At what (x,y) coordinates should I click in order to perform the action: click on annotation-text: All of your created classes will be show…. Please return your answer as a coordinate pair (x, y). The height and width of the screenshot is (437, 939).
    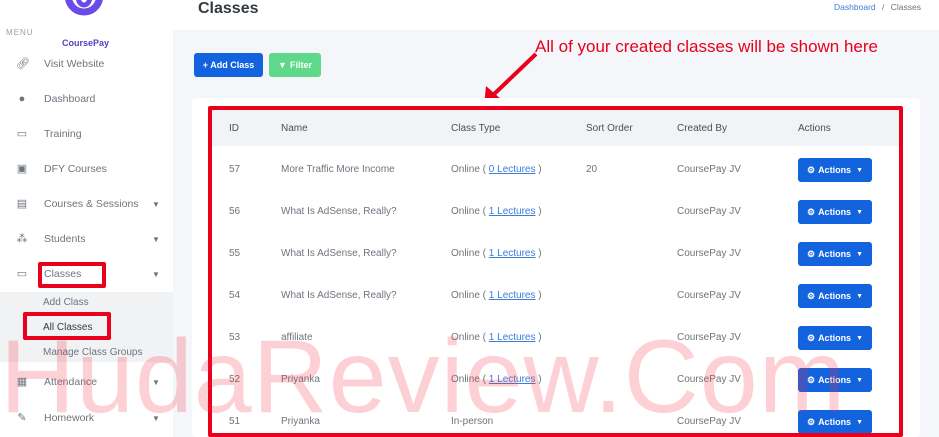
    Looking at the image, I should click on (706, 46).